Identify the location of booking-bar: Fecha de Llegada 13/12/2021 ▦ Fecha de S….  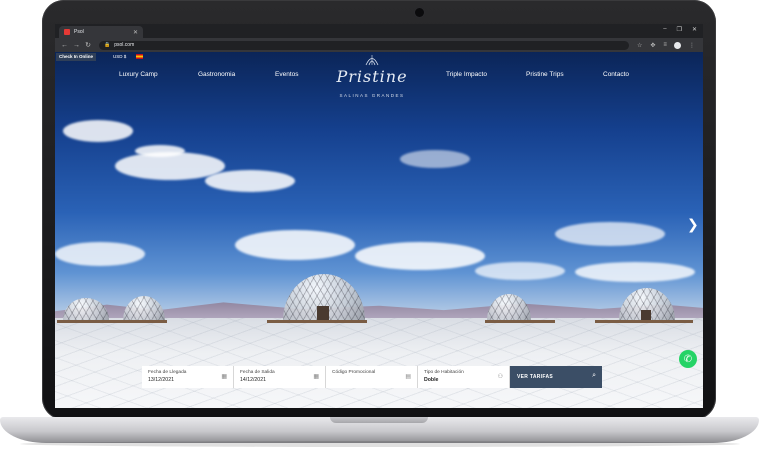
(372, 377).